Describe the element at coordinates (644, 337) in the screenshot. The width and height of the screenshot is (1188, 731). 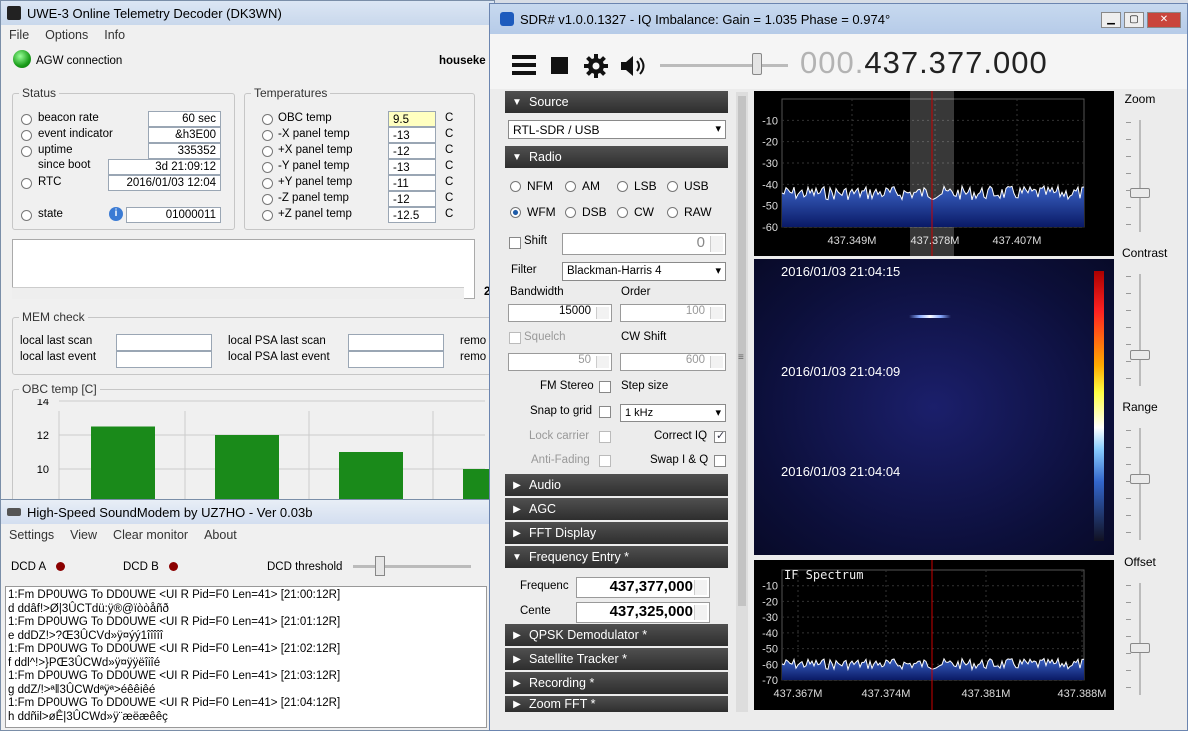
I see `cw-shift-label: CW Shift` at that location.